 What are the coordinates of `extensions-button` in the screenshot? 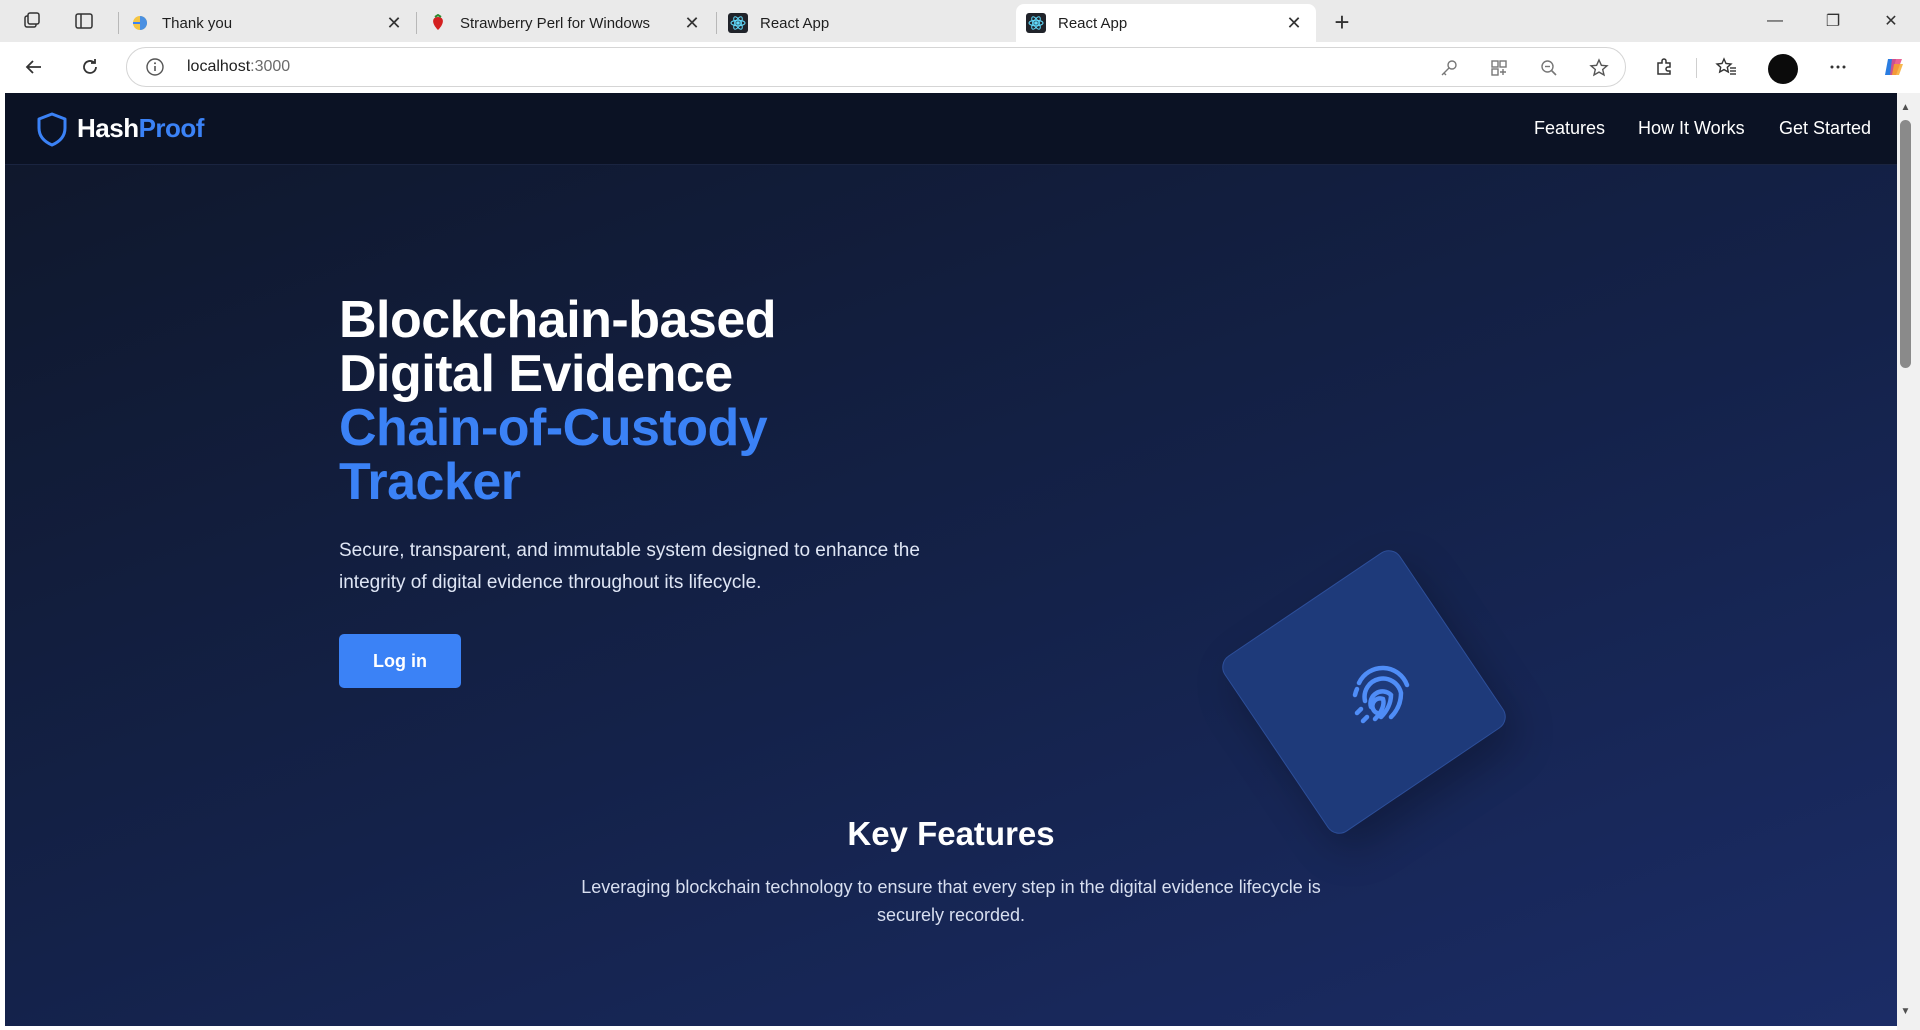 It's located at (1664, 67).